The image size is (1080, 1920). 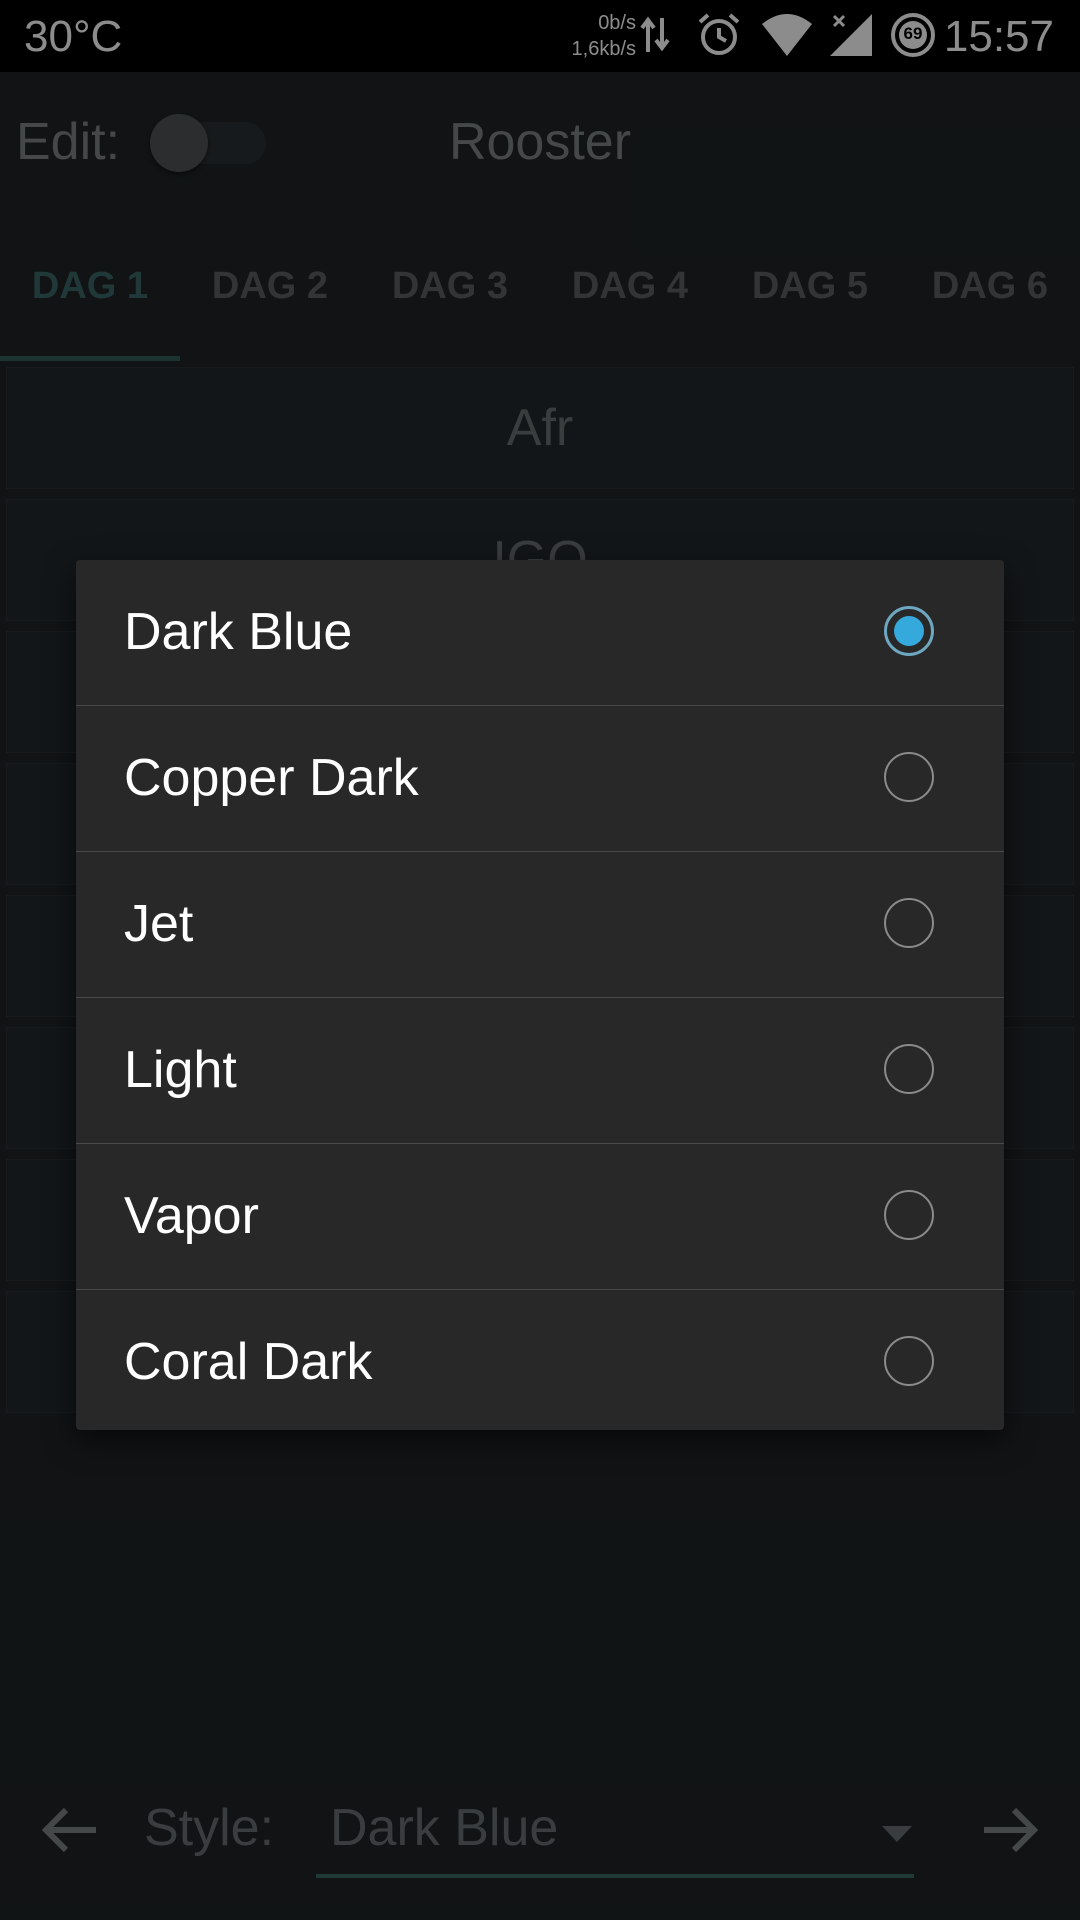 What do you see at coordinates (248, 1362) in the screenshot?
I see `style-option-label: Coral Dark` at bounding box center [248, 1362].